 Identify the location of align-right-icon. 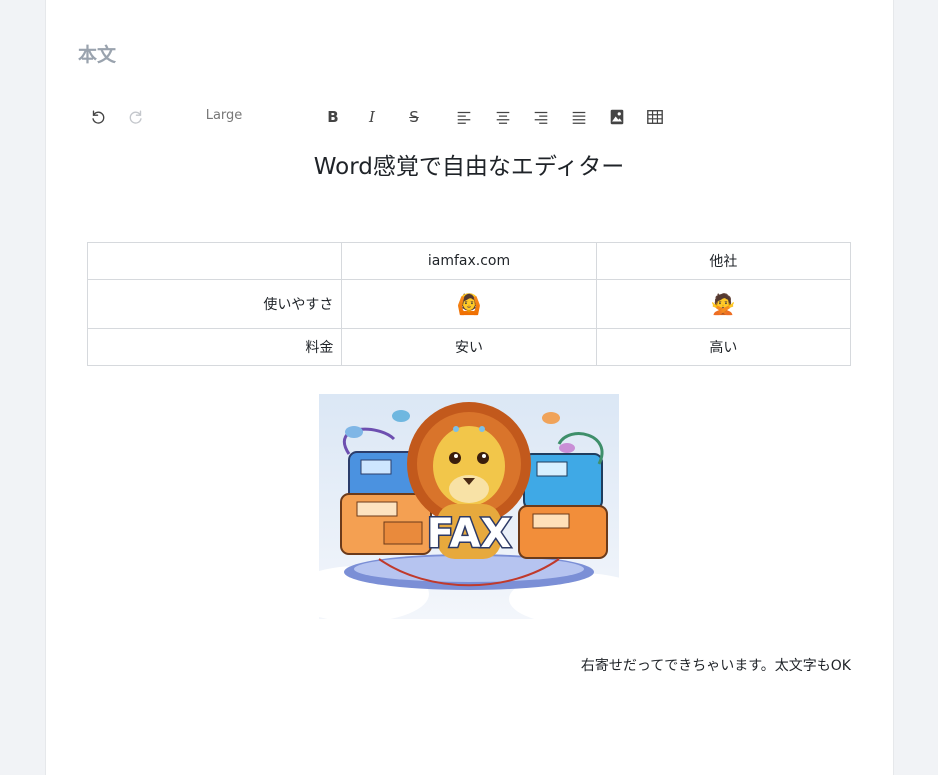
(541, 117).